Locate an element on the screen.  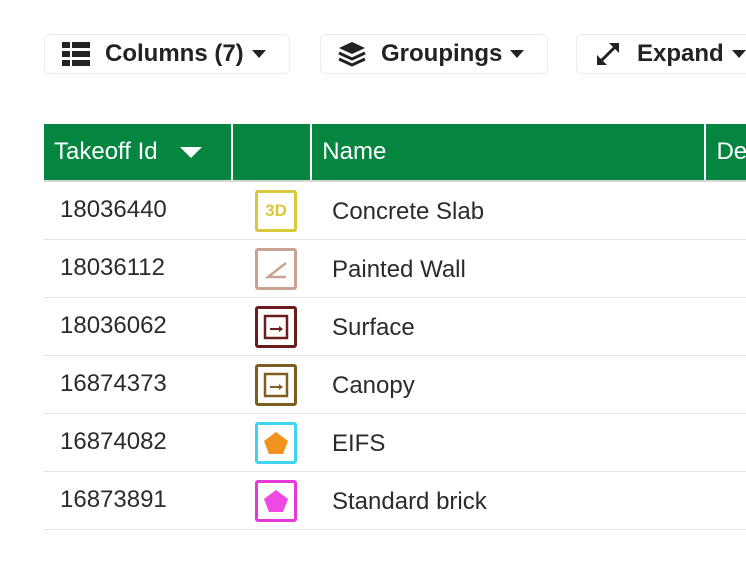
groupings-button: Groupings is located at coordinates (434, 54).